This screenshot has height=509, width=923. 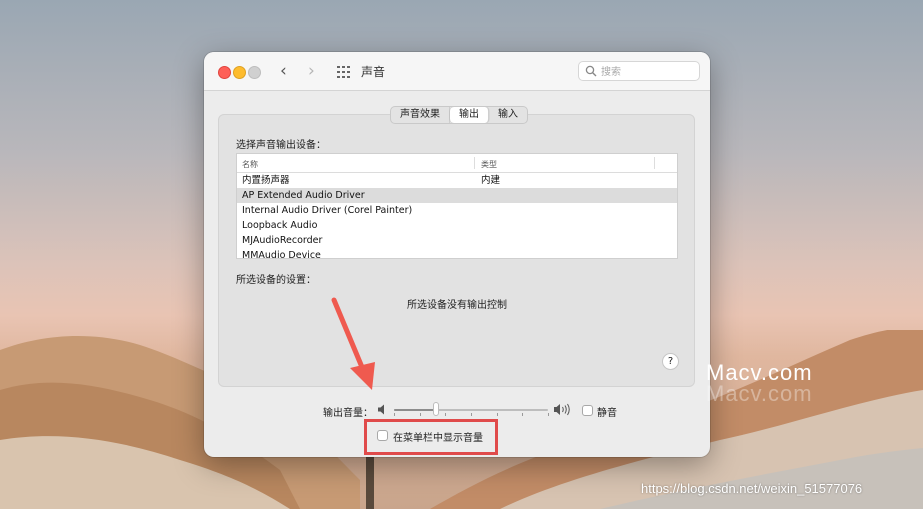 I want to click on device-name: Loopback Audio, so click(x=280, y=225).